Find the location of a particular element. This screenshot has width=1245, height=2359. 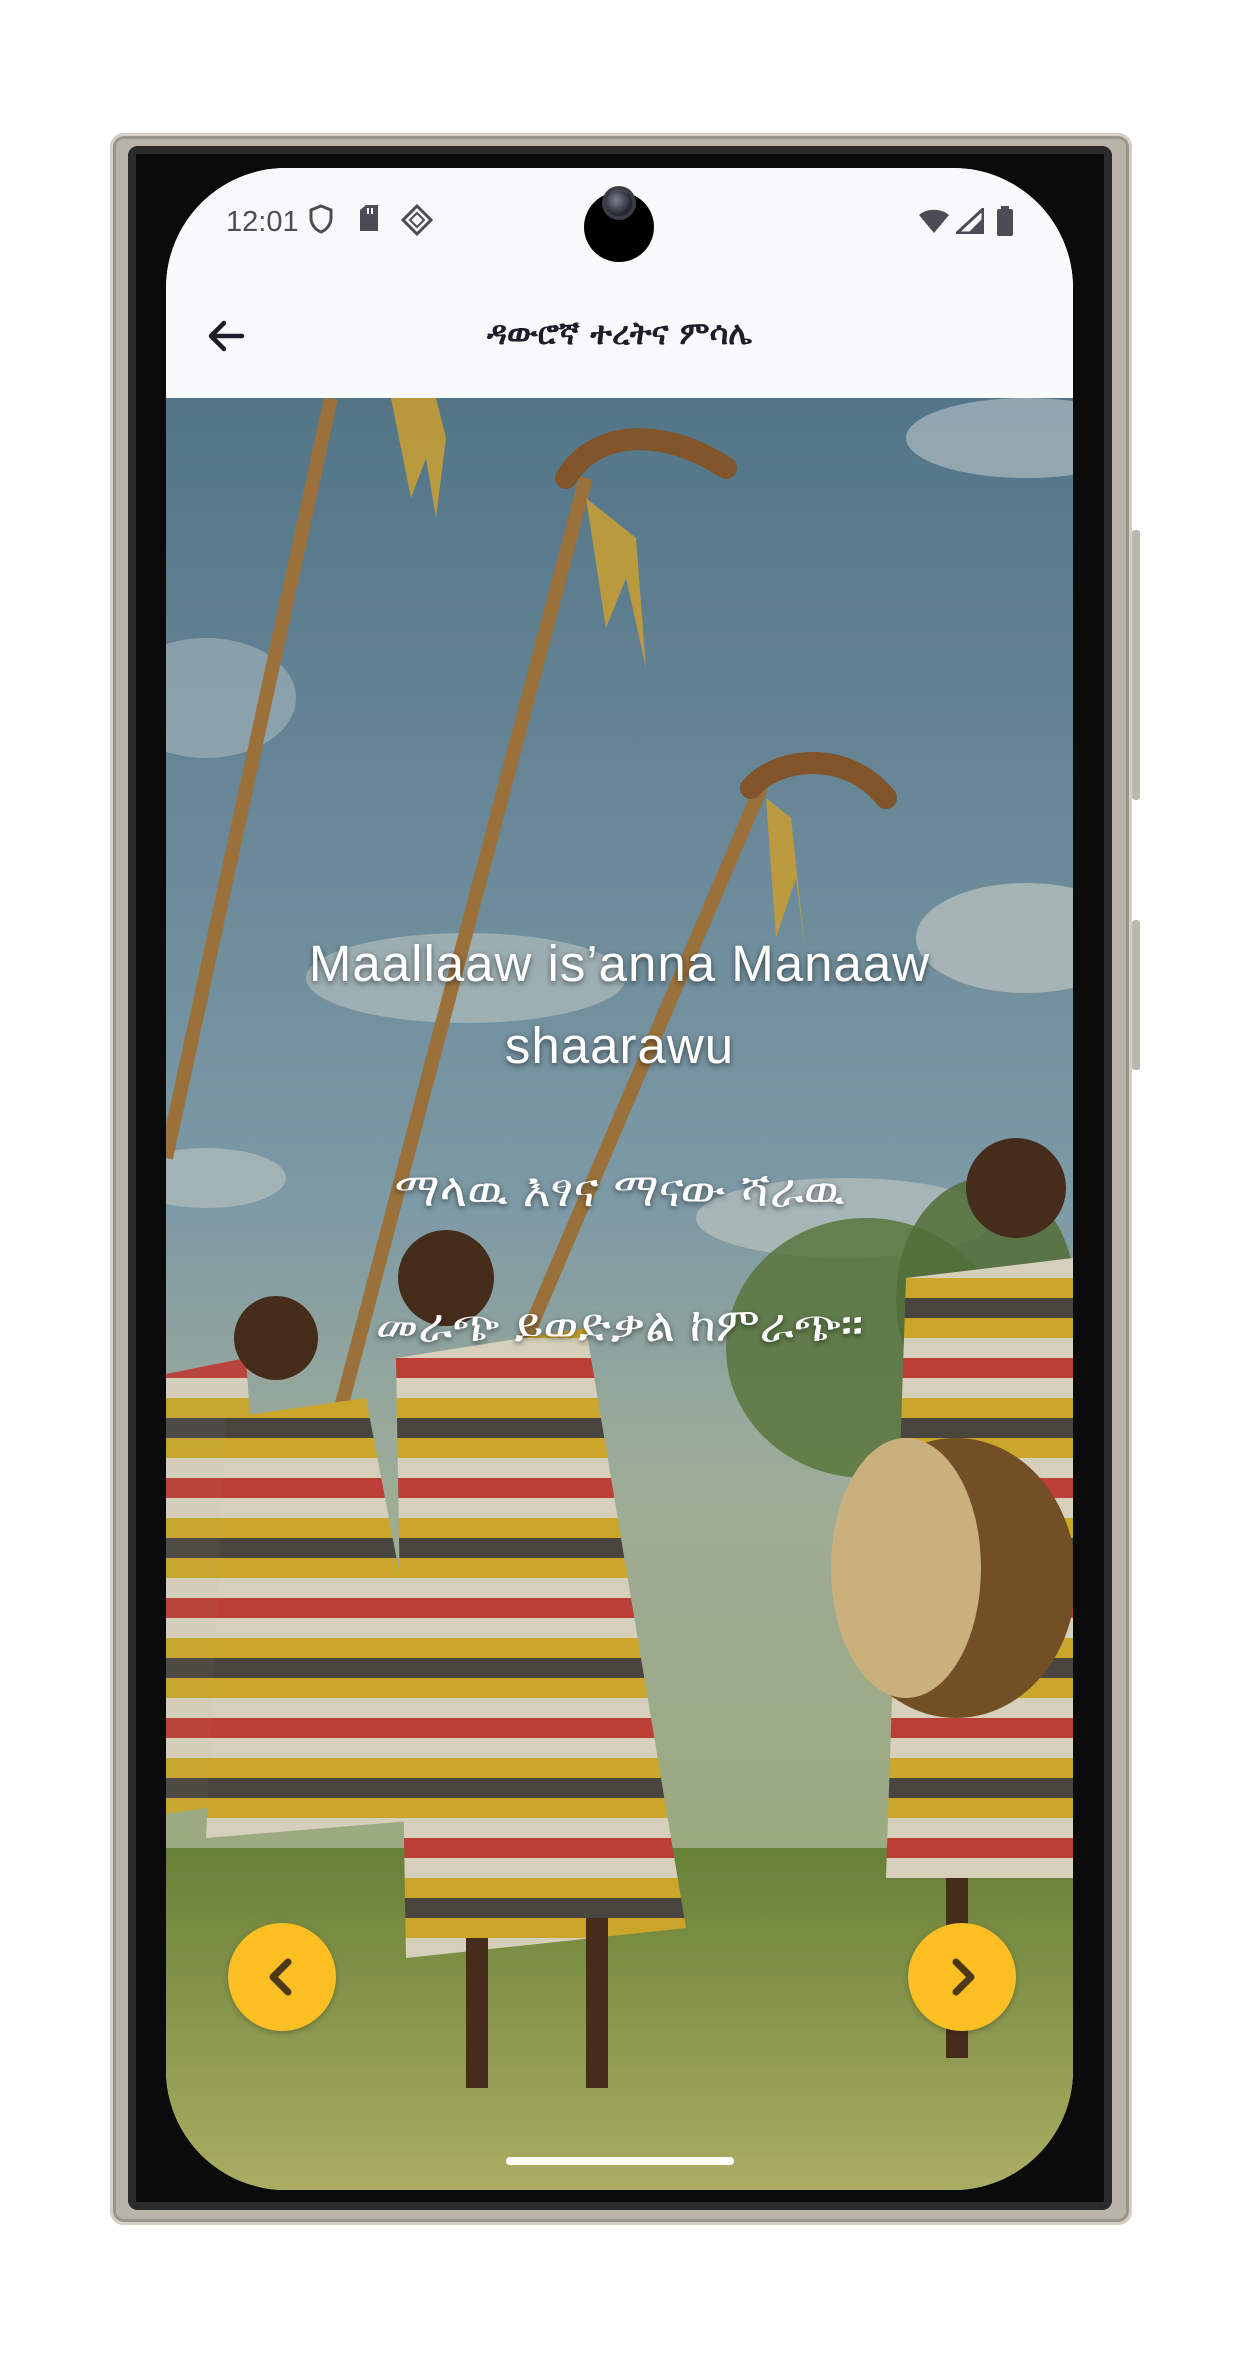

shield-icon is located at coordinates (321, 221).